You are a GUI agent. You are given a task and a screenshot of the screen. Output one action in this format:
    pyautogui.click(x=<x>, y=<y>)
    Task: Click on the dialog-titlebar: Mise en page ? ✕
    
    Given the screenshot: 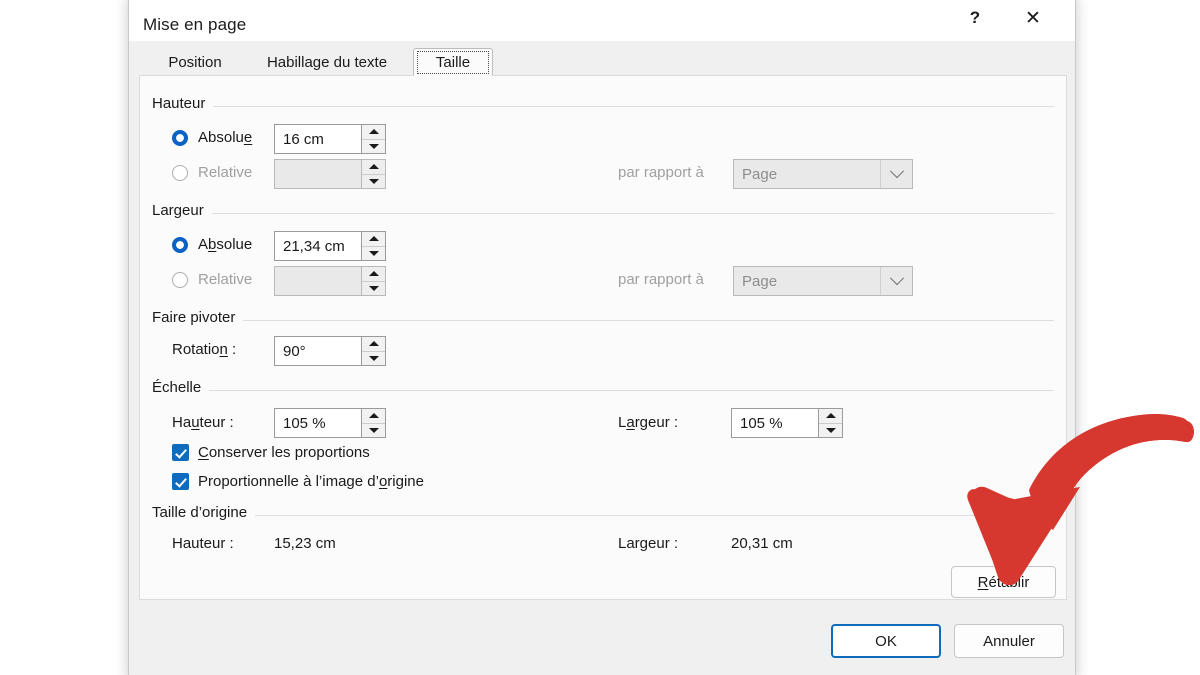 What is the action you would take?
    pyautogui.click(x=602, y=20)
    